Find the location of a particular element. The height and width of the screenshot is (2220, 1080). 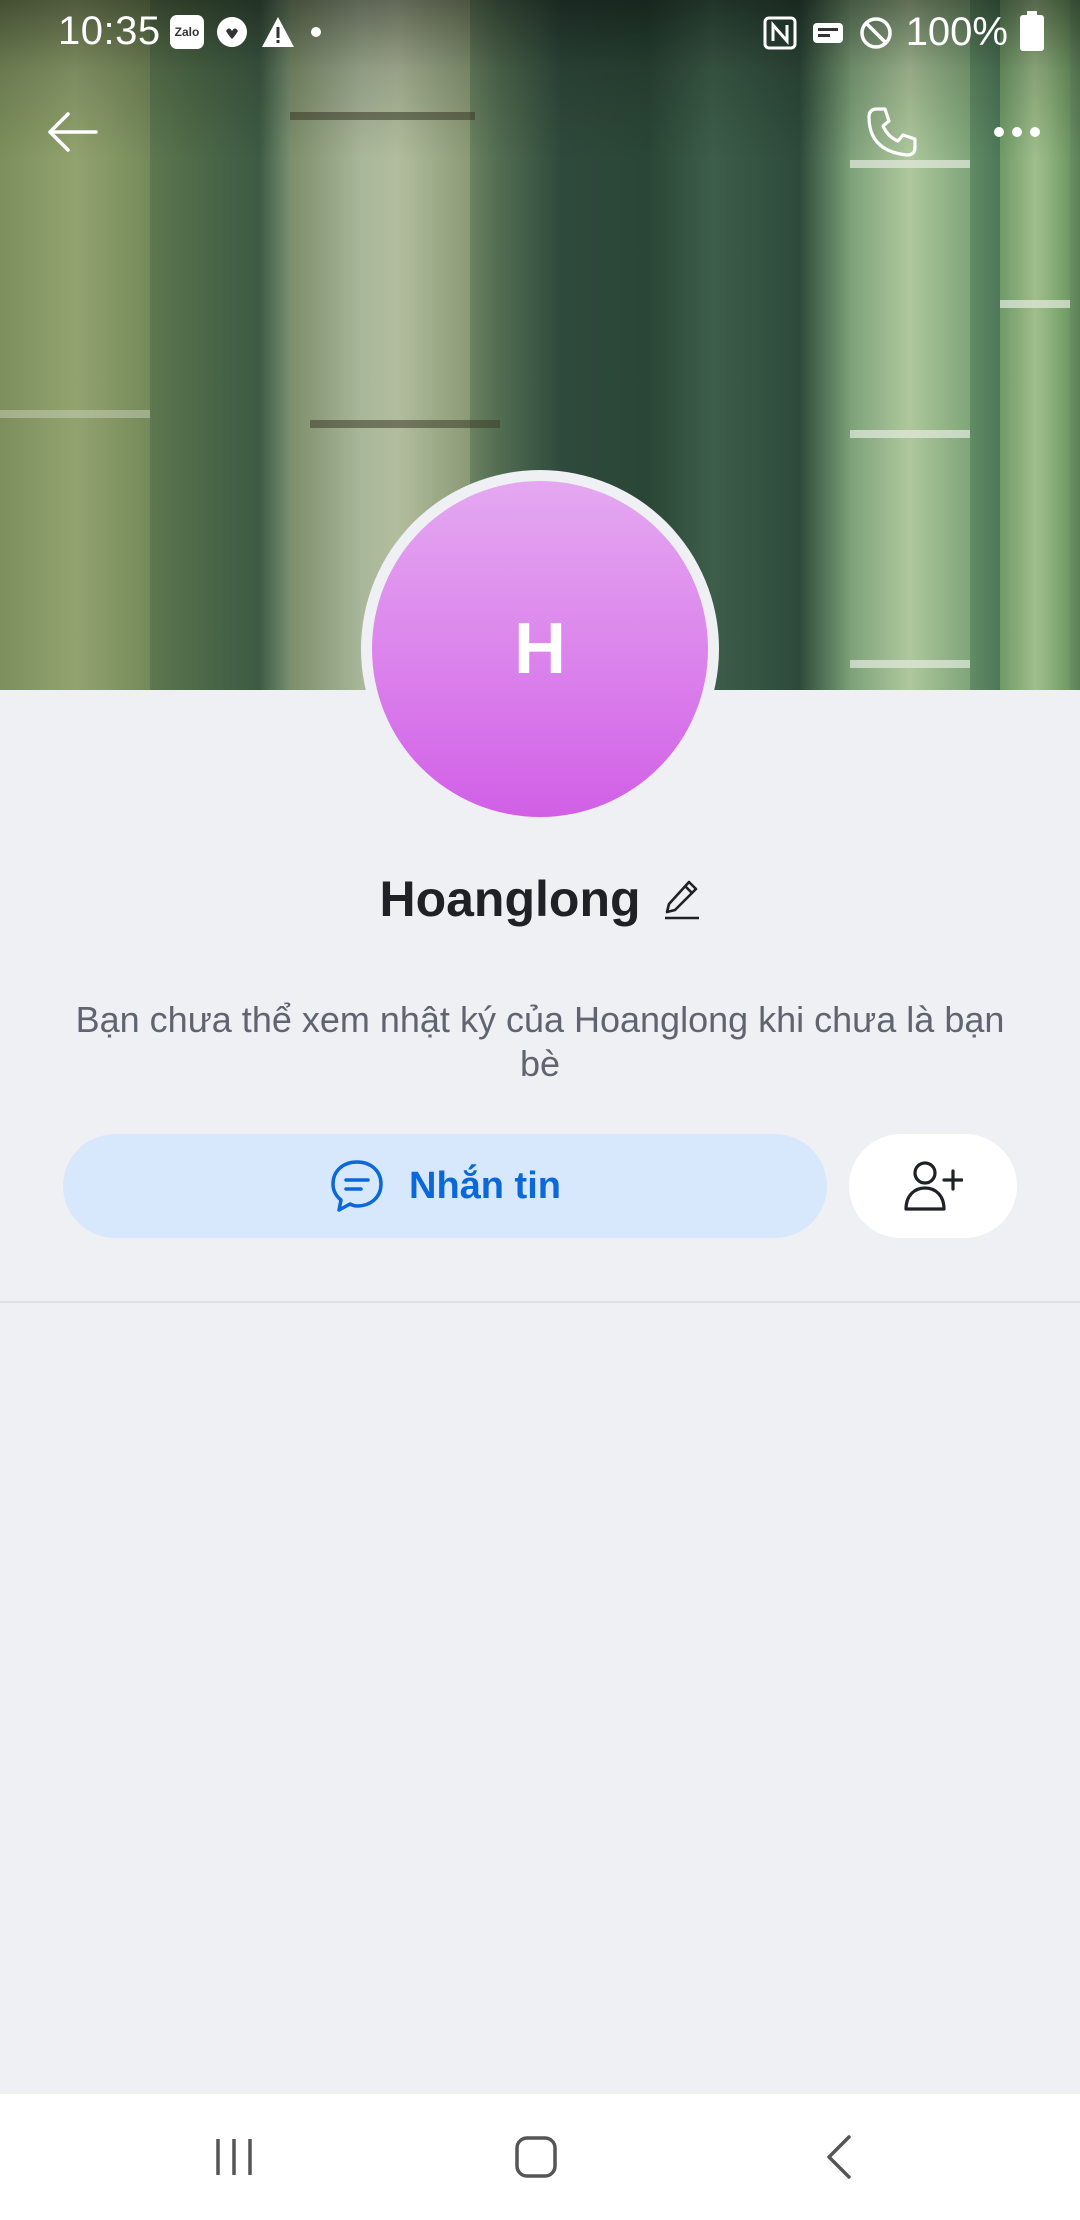

profile-name-row: Hoanglong is located at coordinates (540, 899).